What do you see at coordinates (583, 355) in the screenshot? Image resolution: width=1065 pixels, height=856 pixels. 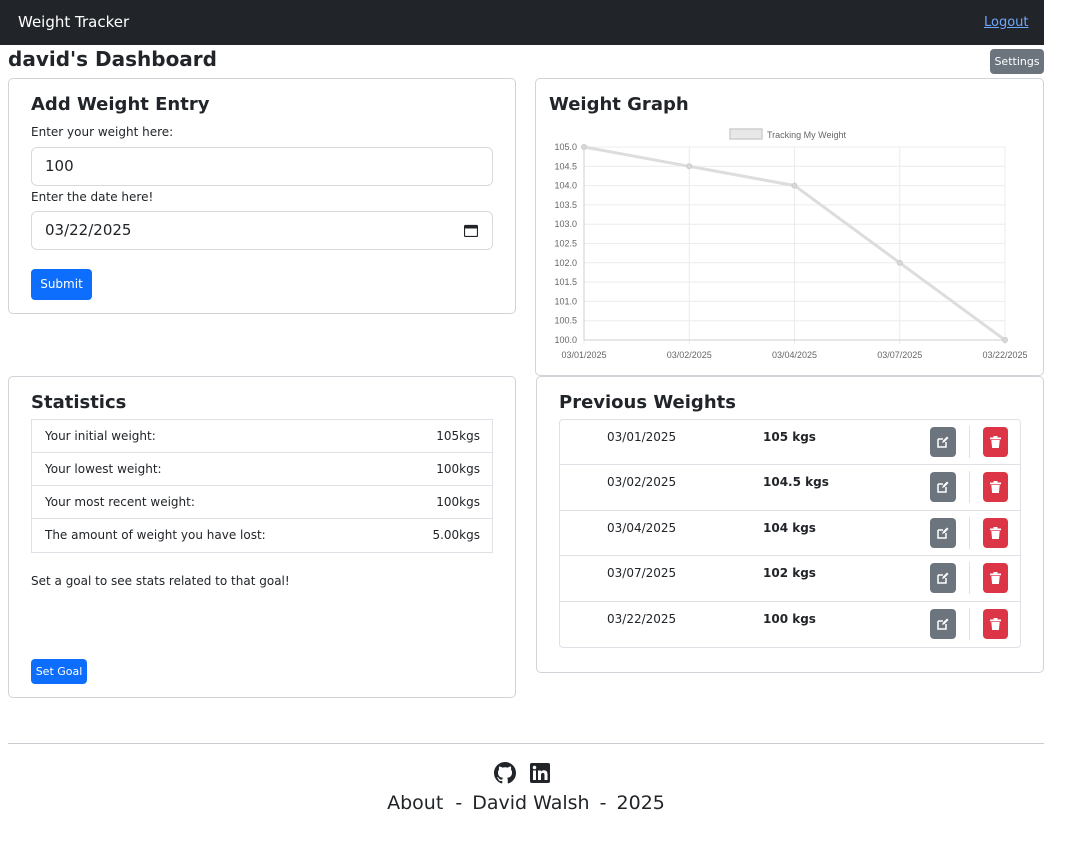 I see `x-tick-label: 03/01/2025` at bounding box center [583, 355].